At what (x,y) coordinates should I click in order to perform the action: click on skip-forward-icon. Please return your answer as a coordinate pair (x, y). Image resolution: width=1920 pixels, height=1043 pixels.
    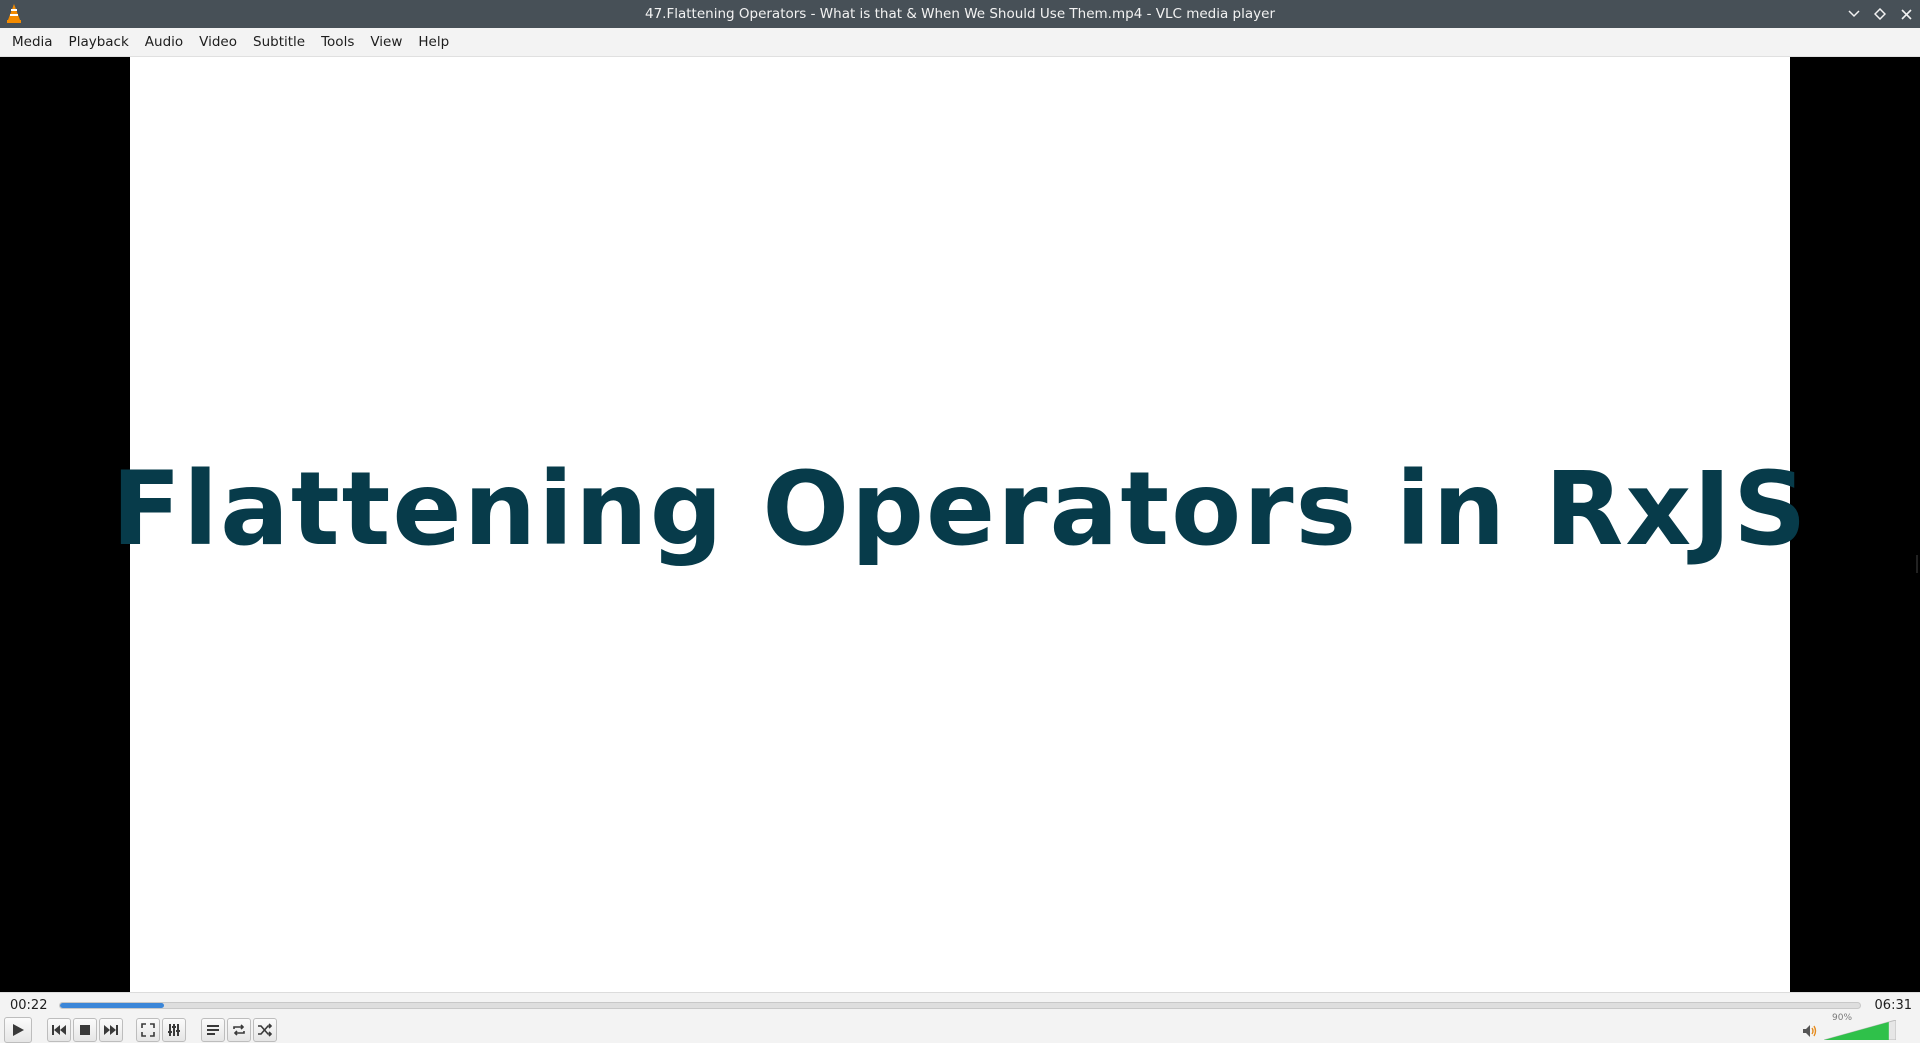
    Looking at the image, I should click on (111, 1030).